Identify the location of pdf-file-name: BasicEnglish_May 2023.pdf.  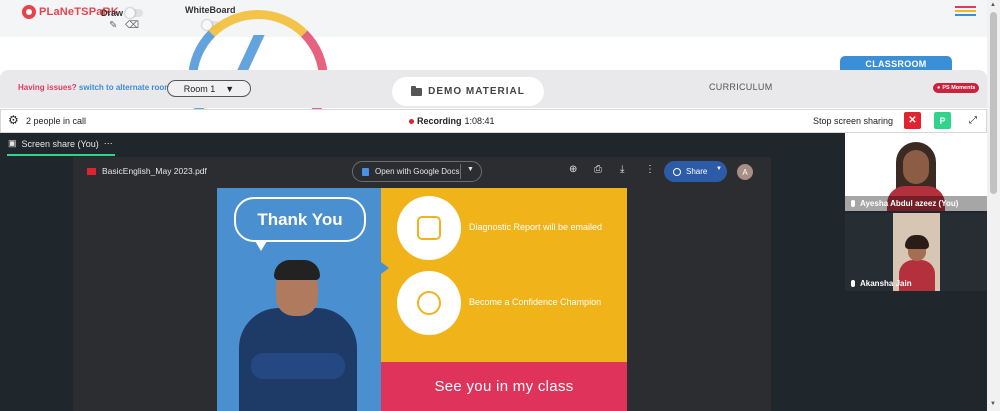
(154, 171).